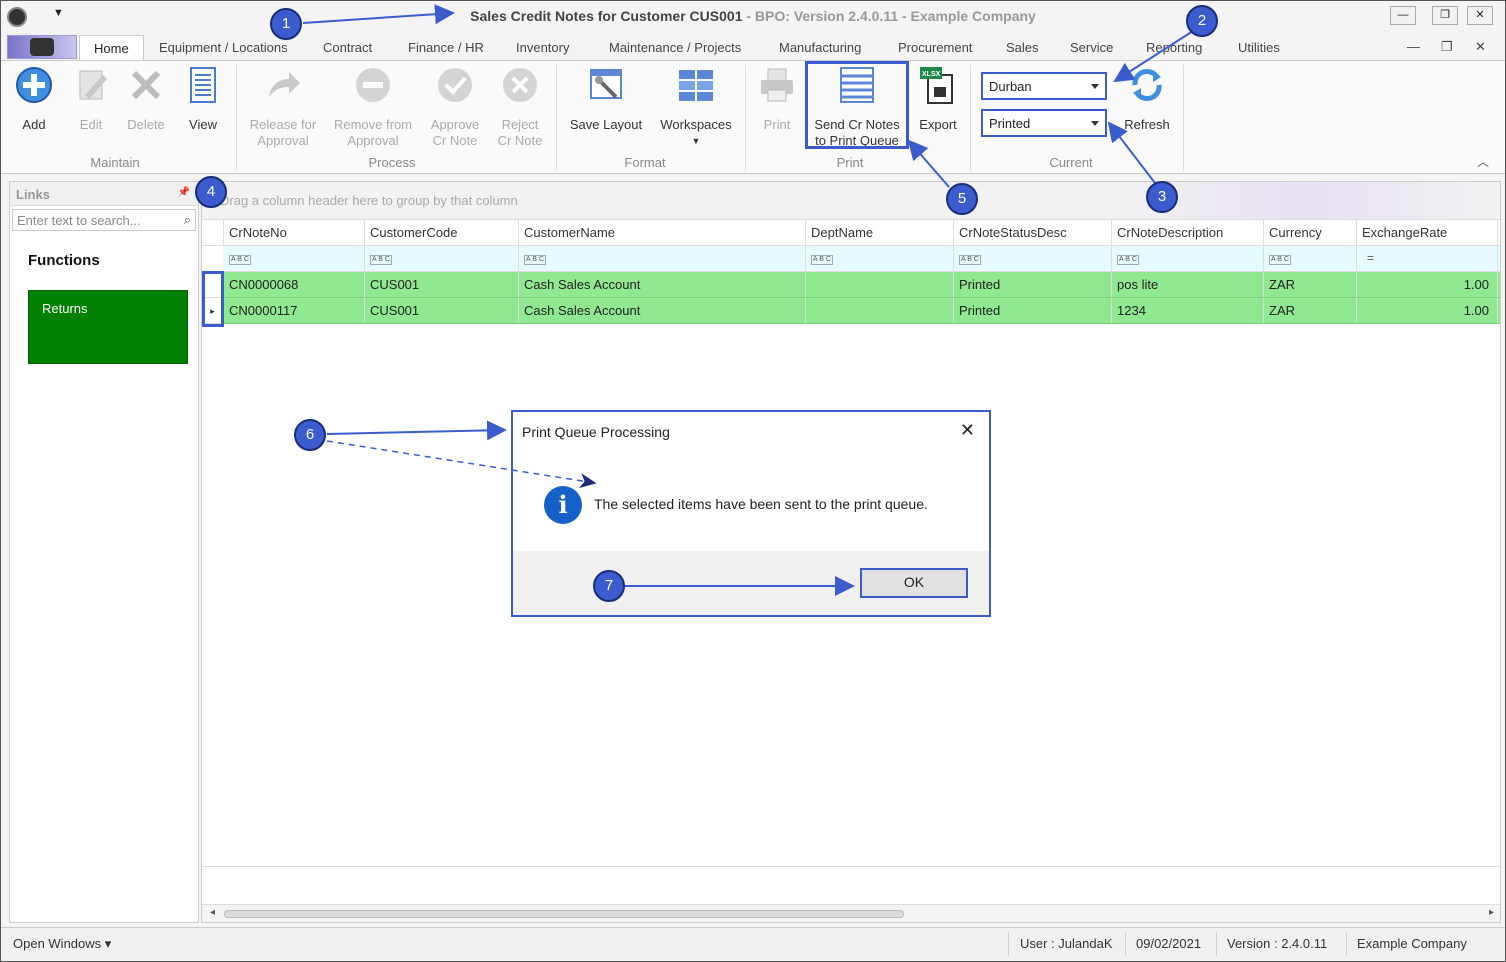 This screenshot has height=962, width=1506. Describe the element at coordinates (1427, 310) in the screenshot. I see `cell-exchangerate: 1.00` at that location.